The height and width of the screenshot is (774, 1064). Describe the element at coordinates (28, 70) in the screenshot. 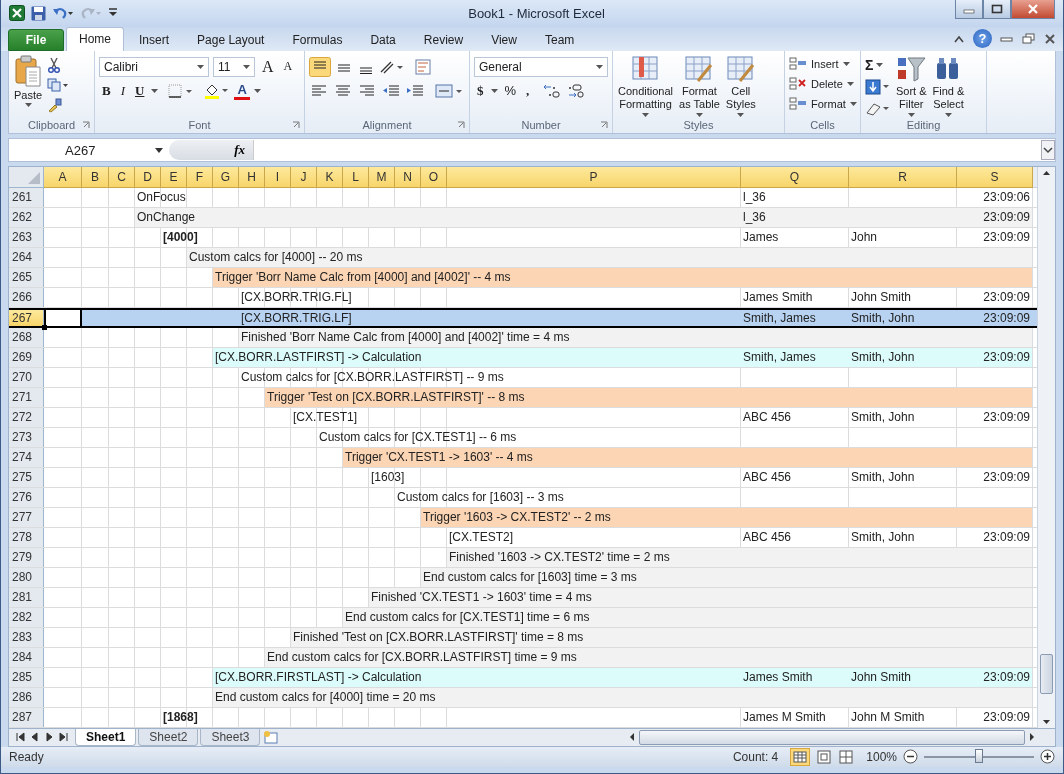

I see `clipboard-icon` at that location.